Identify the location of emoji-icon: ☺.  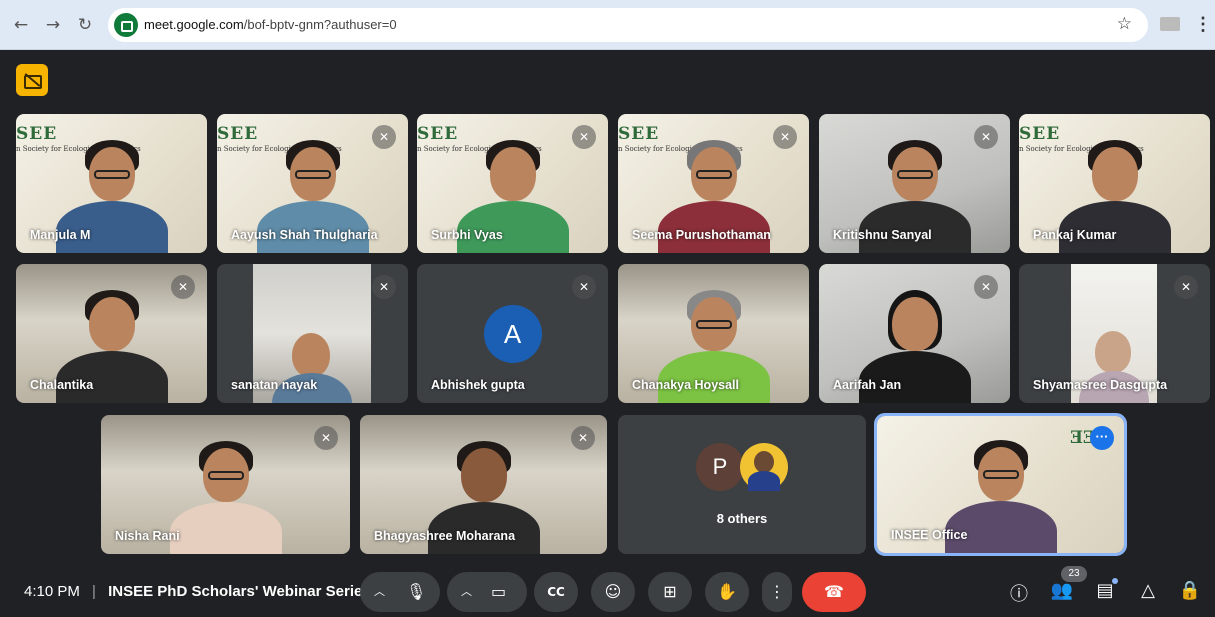
(613, 591).